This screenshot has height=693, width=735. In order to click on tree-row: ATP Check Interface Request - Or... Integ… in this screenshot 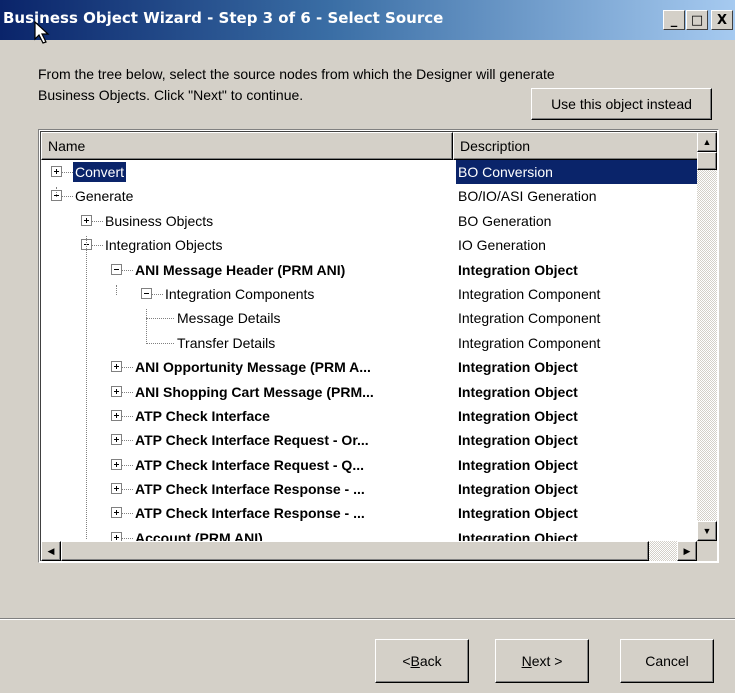, I will do `click(368, 440)`.